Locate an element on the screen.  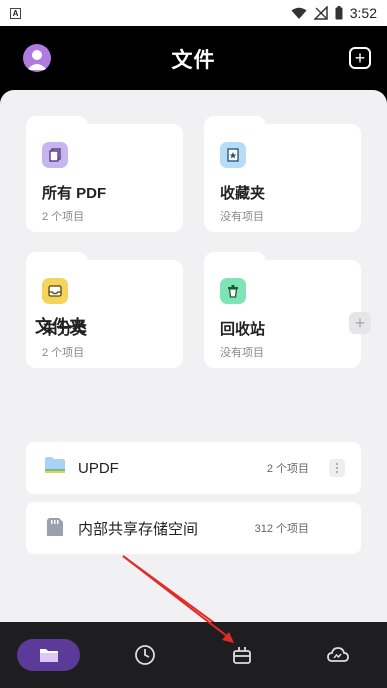
clock: 3:52 is located at coordinates (363, 13).